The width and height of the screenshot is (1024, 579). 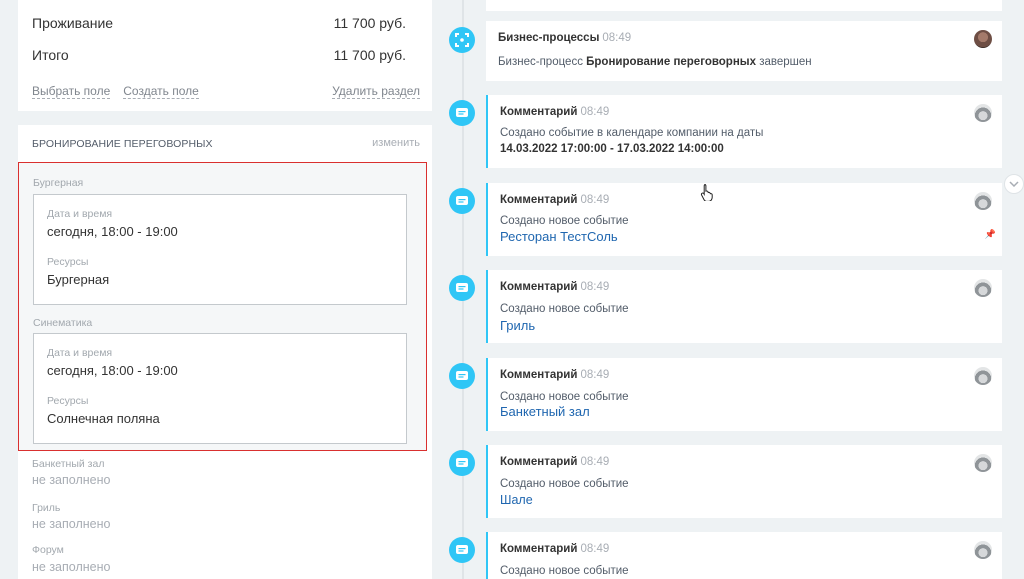 What do you see at coordinates (376, 91) in the screenshot?
I see `delete-section-link: Удалить раздел` at bounding box center [376, 91].